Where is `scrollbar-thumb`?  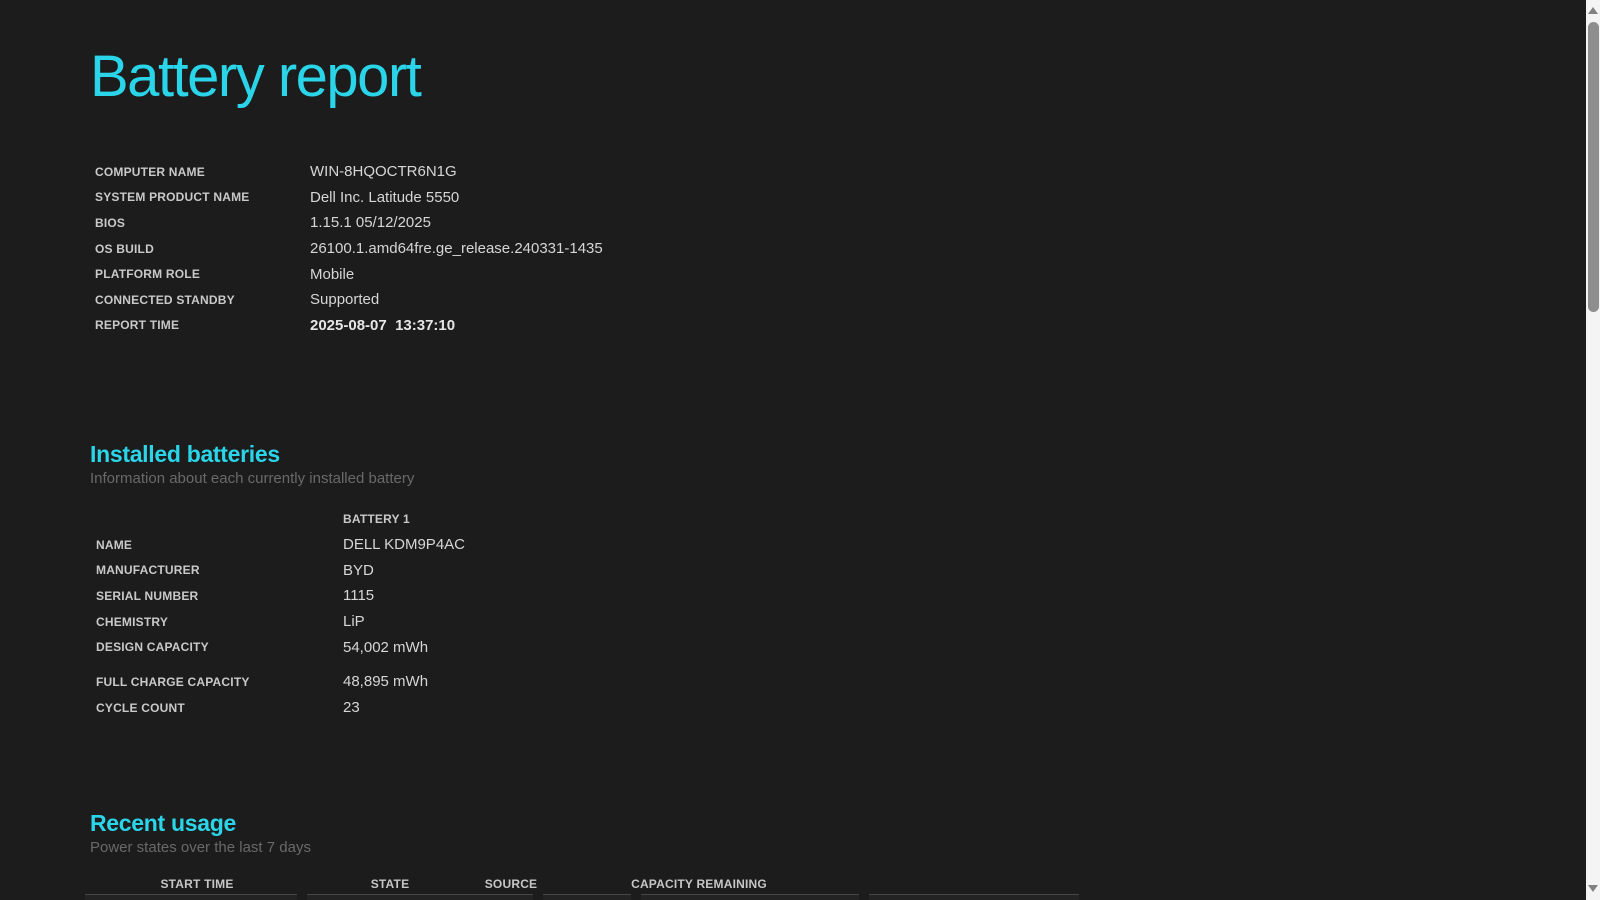
scrollbar-thumb is located at coordinates (1593, 167).